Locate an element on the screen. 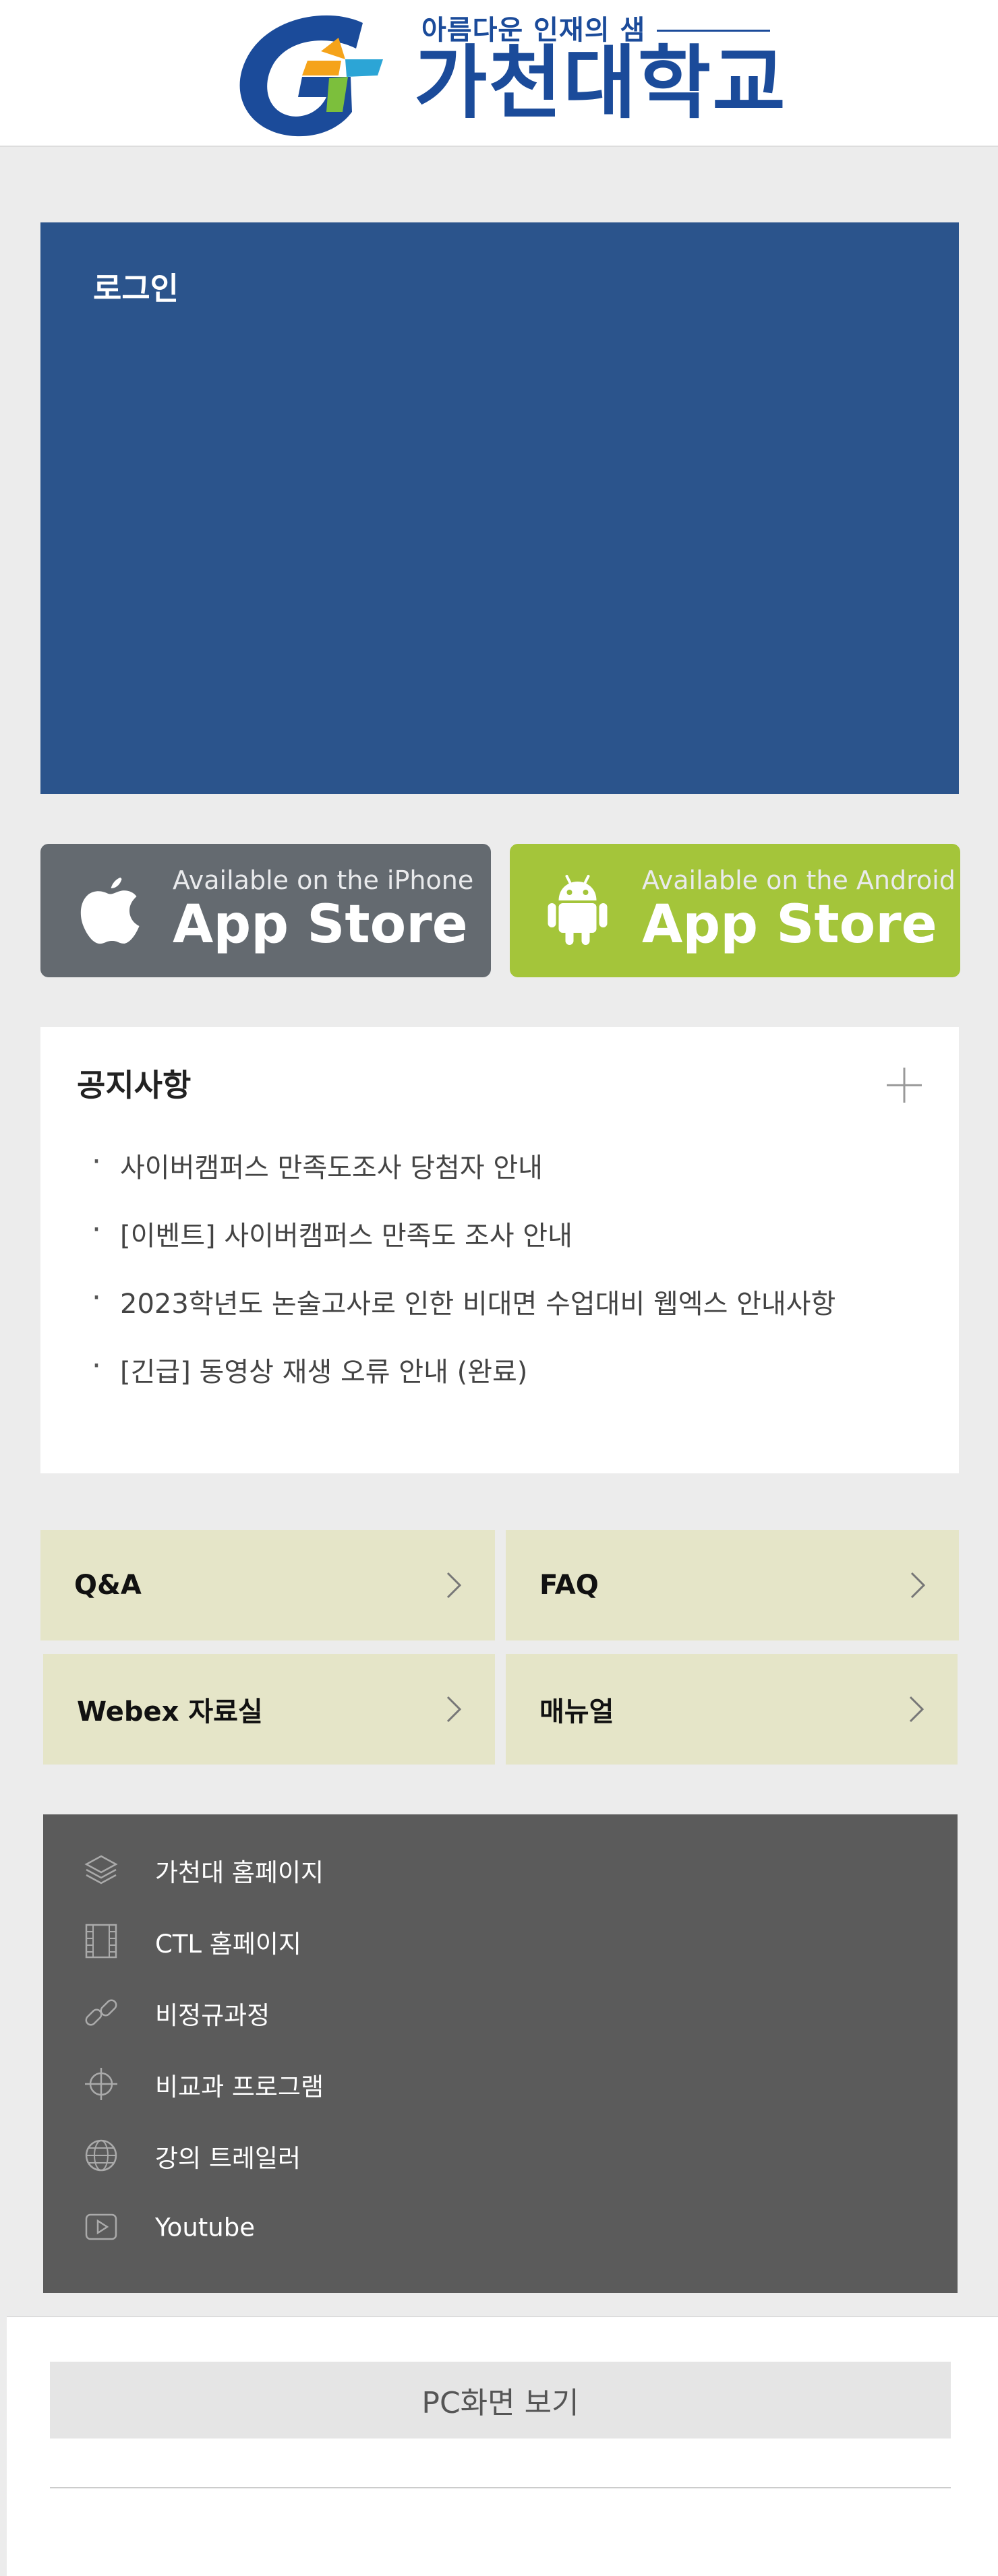 The height and width of the screenshot is (2576, 998). layers-icon is located at coordinates (101, 1870).